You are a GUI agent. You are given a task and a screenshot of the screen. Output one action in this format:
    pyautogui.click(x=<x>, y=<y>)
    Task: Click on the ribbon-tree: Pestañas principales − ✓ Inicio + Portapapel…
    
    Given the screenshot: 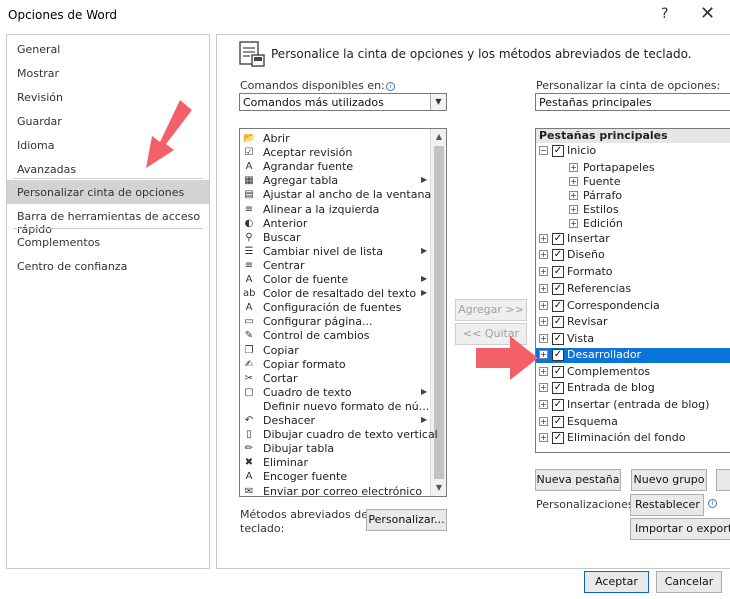 What is the action you would take?
    pyautogui.click(x=632, y=290)
    